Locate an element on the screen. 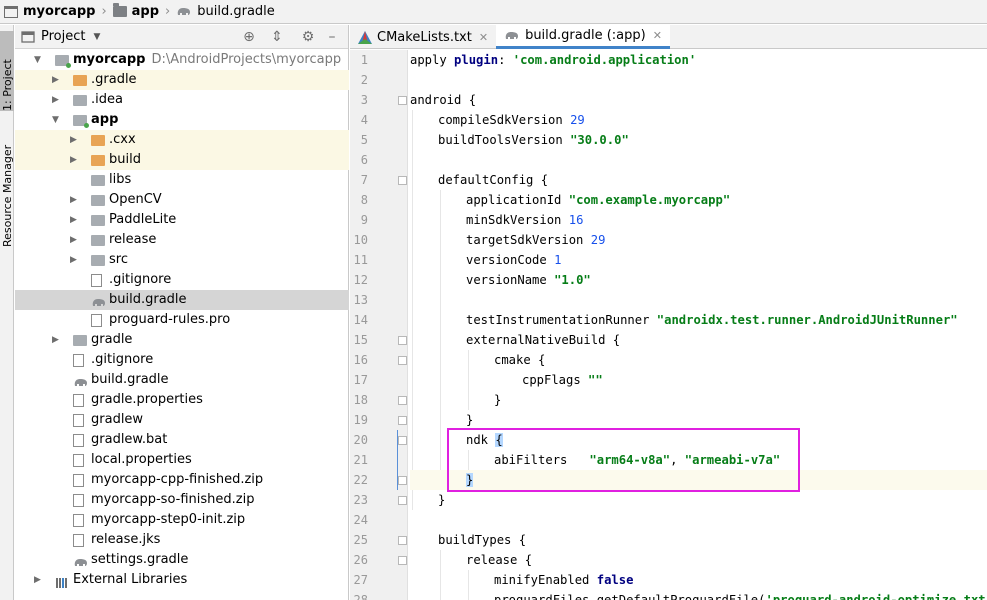 This screenshot has width=987, height=600. code-line: applicationId "com.example.myorcapp" is located at coordinates (698, 200).